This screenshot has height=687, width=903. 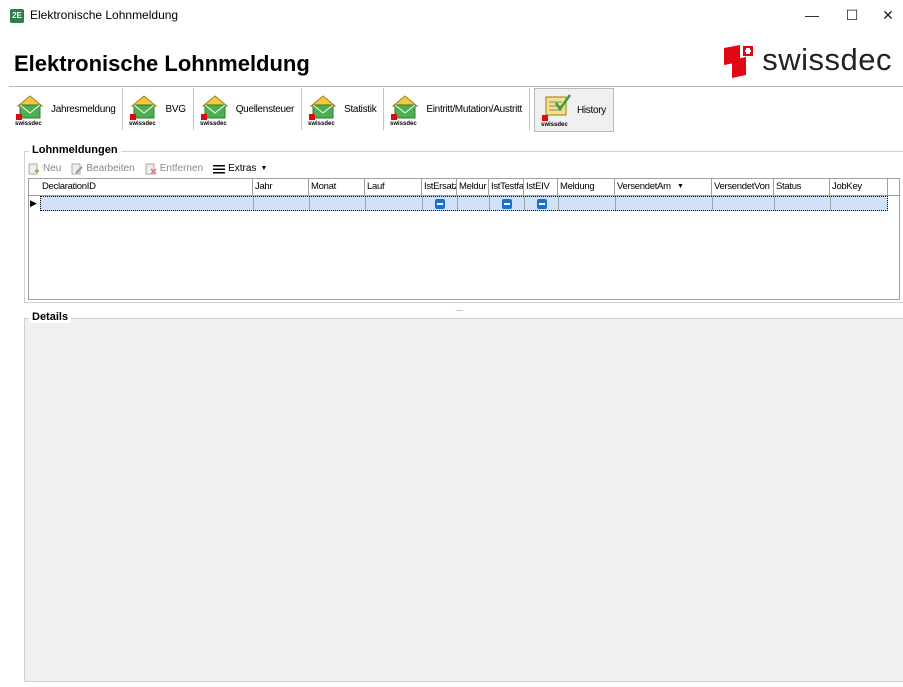 I want to click on tab-label: Quellensteuer, so click(x=265, y=109).